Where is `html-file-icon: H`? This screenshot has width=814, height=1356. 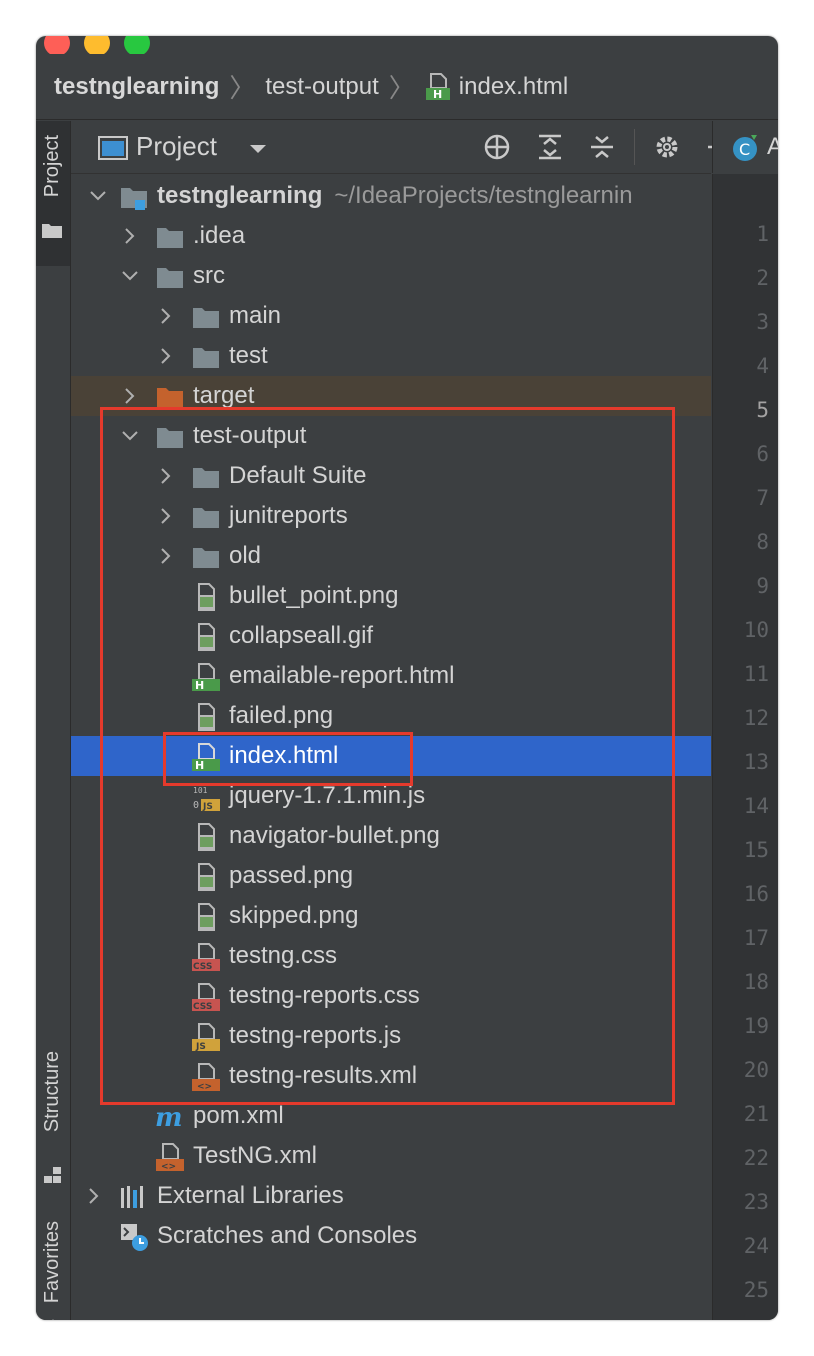 html-file-icon: H is located at coordinates (437, 86).